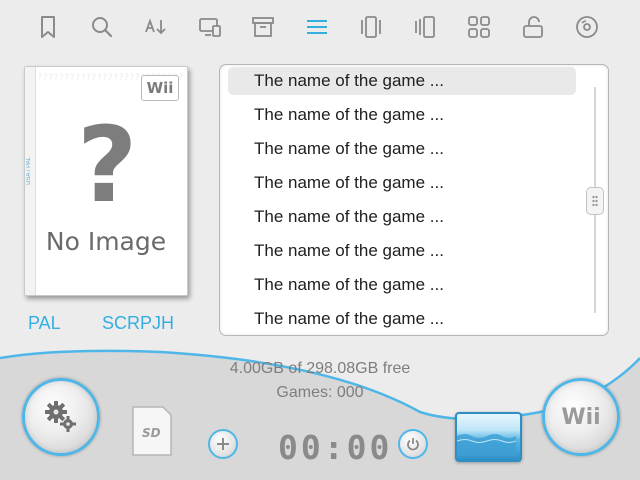 The image size is (640, 480). I want to click on sd-card-button: SD, so click(152, 431).